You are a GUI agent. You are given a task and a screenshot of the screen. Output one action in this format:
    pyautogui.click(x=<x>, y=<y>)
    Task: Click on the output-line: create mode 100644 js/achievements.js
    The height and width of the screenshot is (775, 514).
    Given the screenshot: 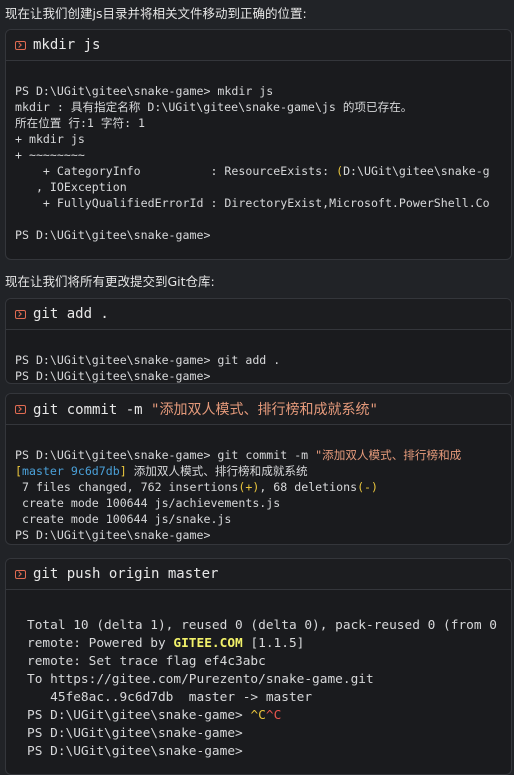 What is the action you would take?
    pyautogui.click(x=148, y=503)
    